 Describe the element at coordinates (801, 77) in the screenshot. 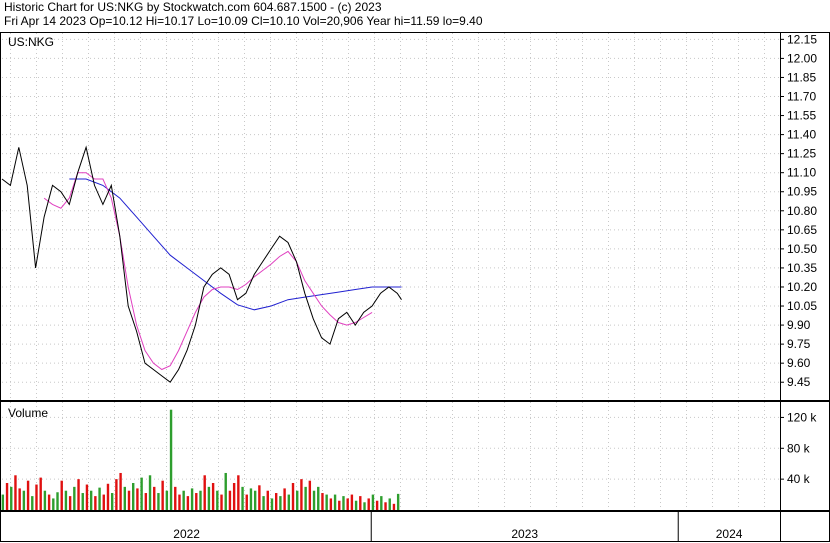

I see `price-tick-label: 11.85` at that location.